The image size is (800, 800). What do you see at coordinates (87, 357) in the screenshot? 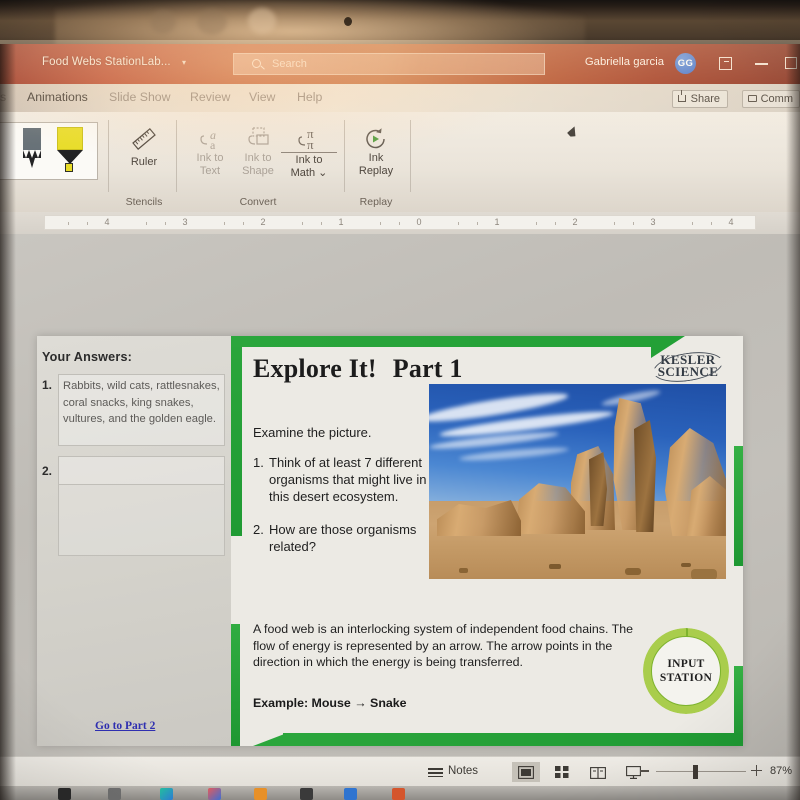
I see `answers-heading: Your Answers:` at bounding box center [87, 357].